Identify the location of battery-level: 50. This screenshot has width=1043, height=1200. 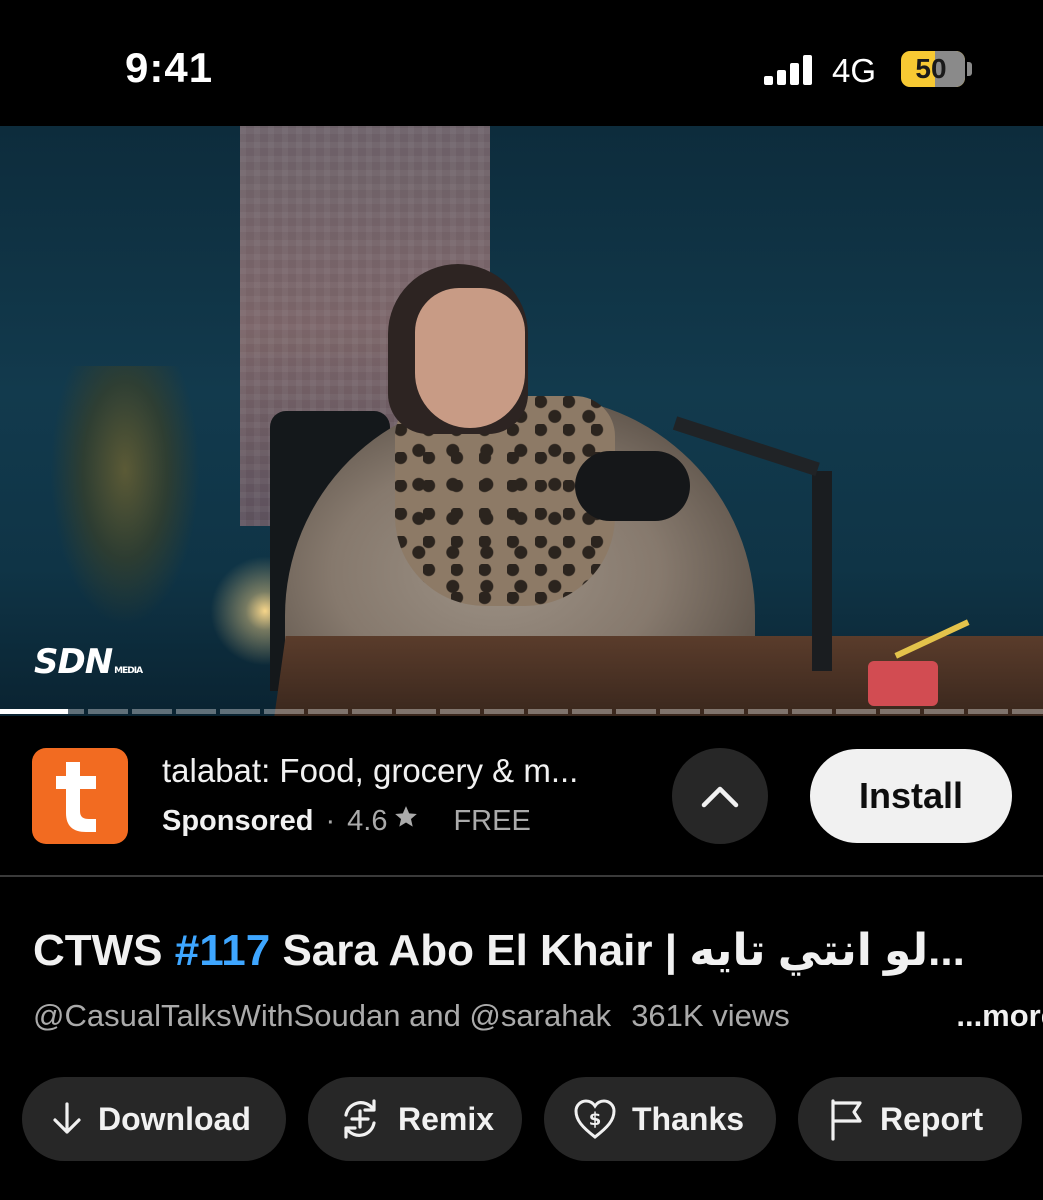
(931, 68).